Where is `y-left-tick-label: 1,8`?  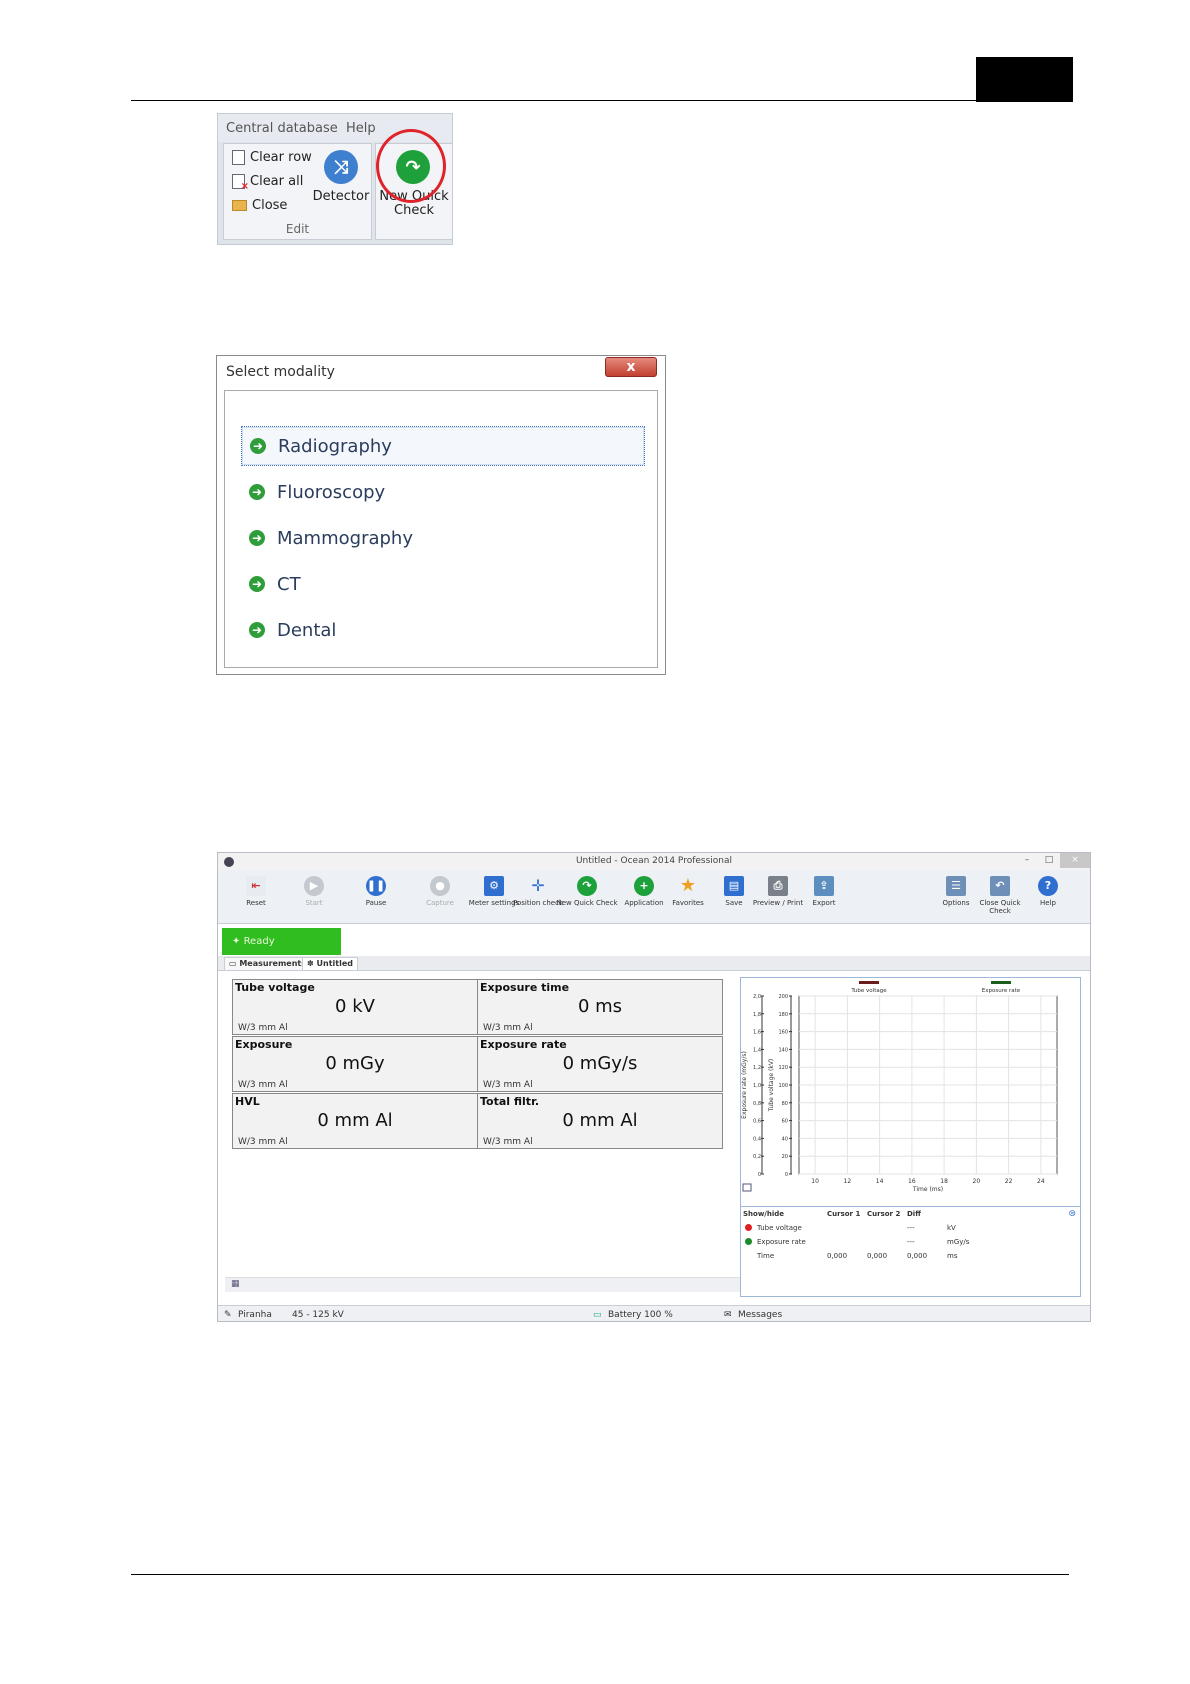
y-left-tick-label: 1,8 is located at coordinates (757, 1015).